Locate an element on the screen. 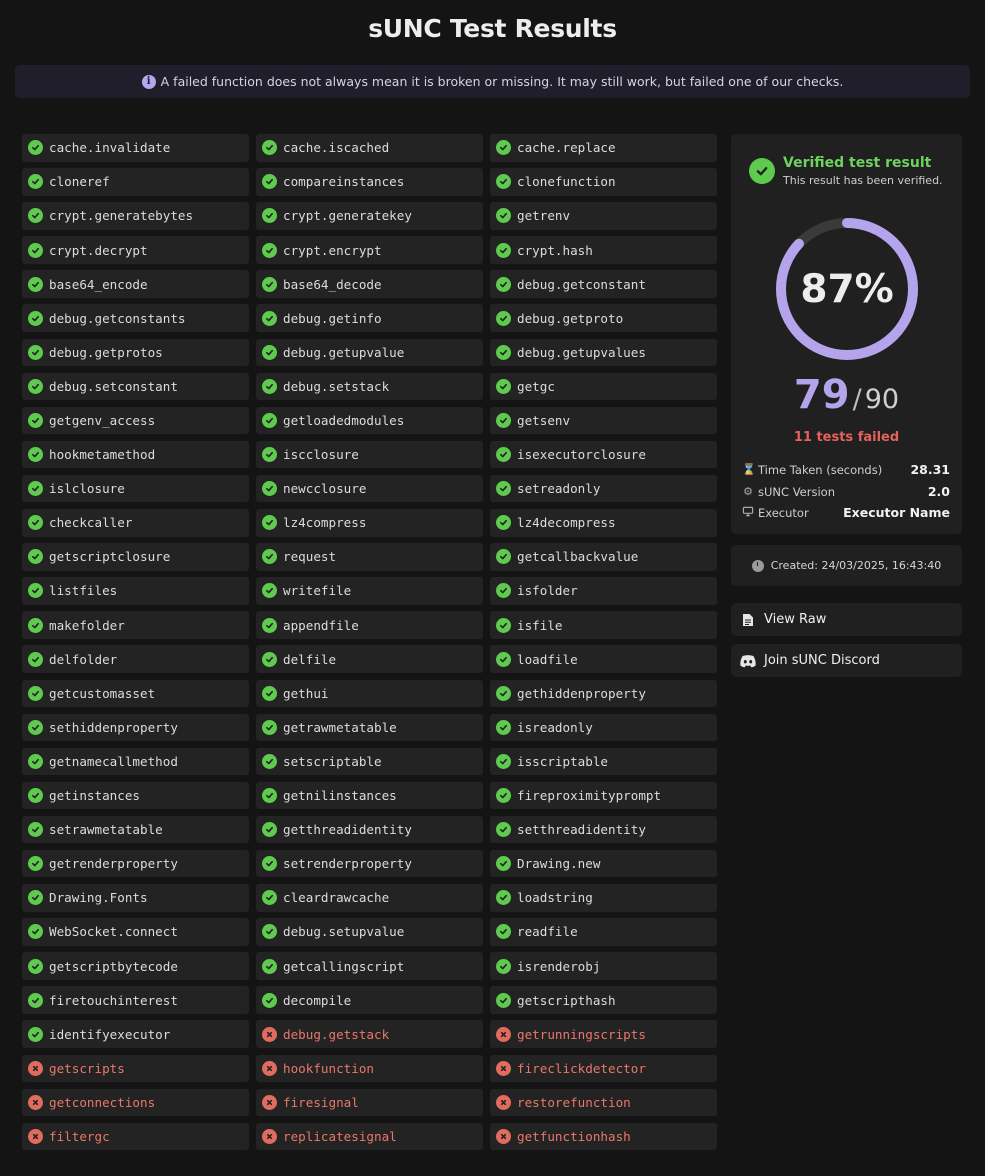 This screenshot has height=1176, width=985. clock-icon is located at coordinates (757, 565).